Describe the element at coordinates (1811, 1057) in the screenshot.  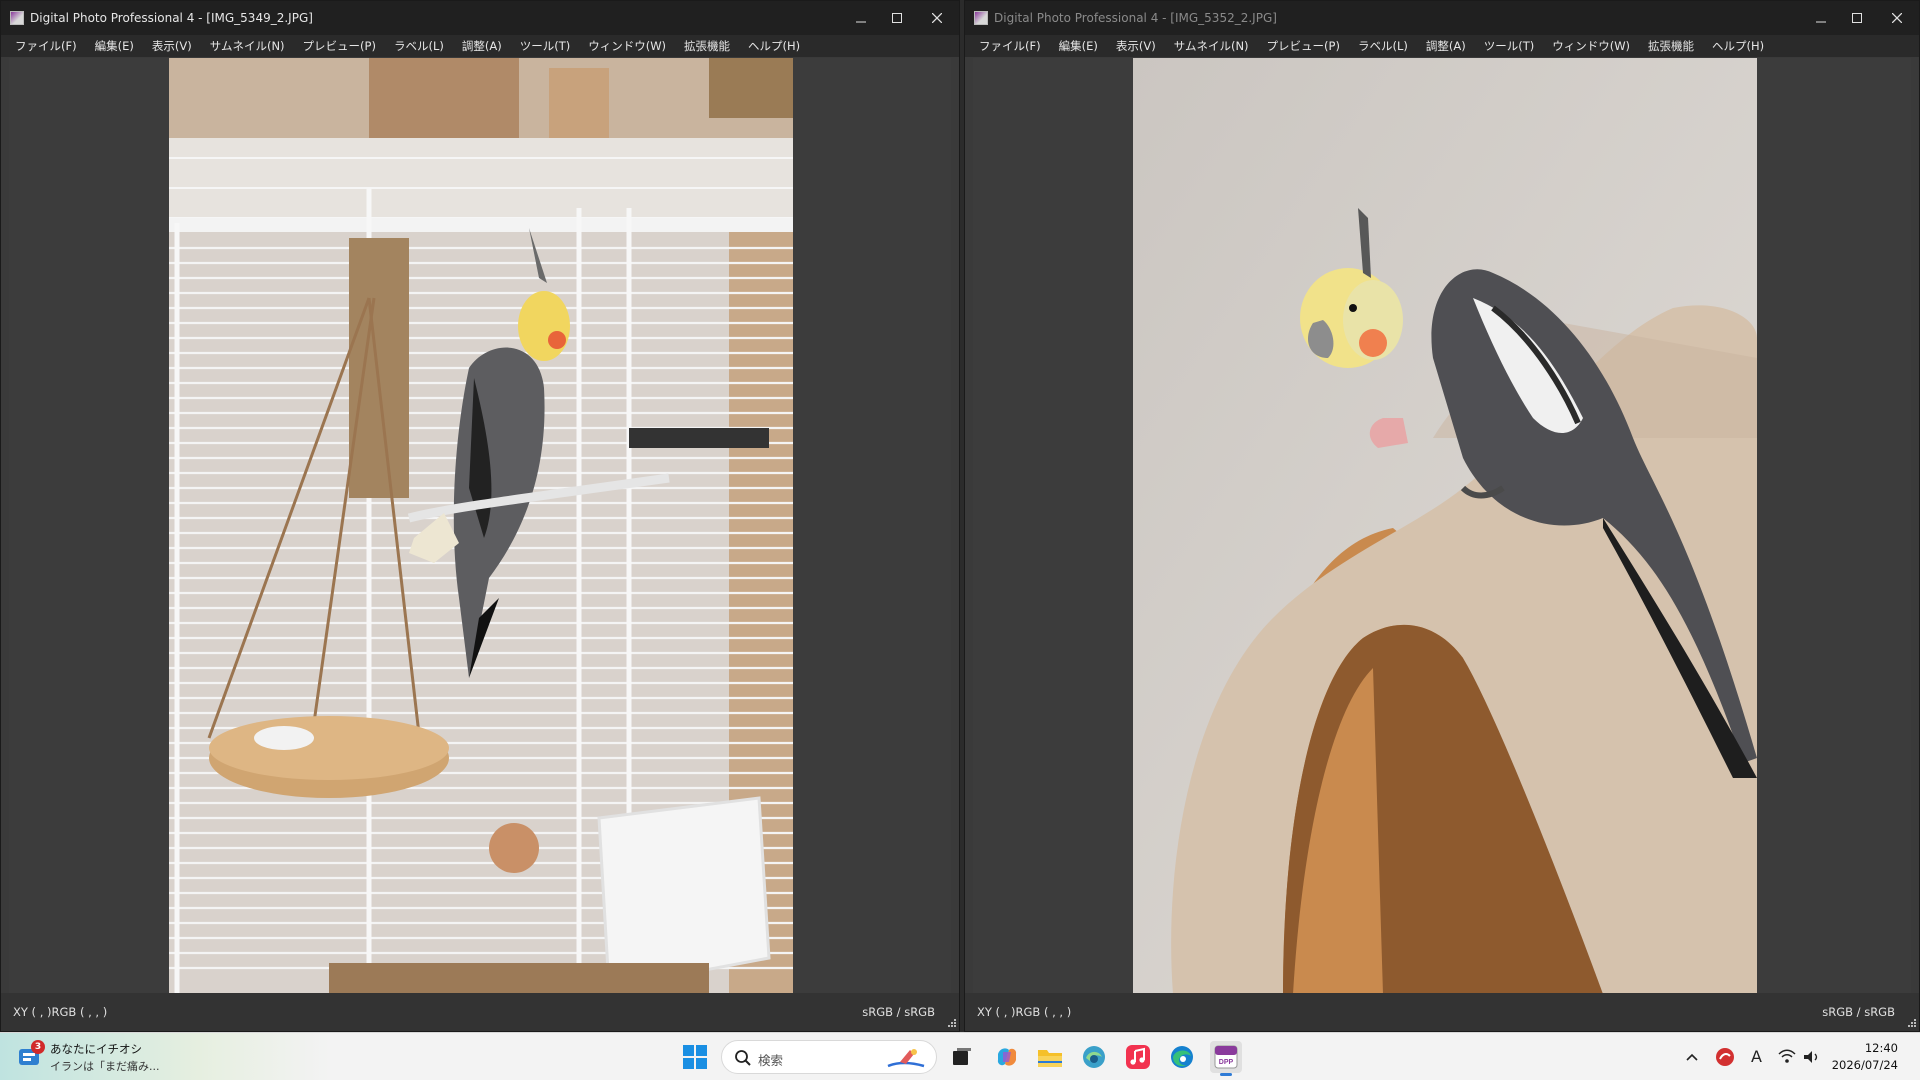
I see `volume-icon` at that location.